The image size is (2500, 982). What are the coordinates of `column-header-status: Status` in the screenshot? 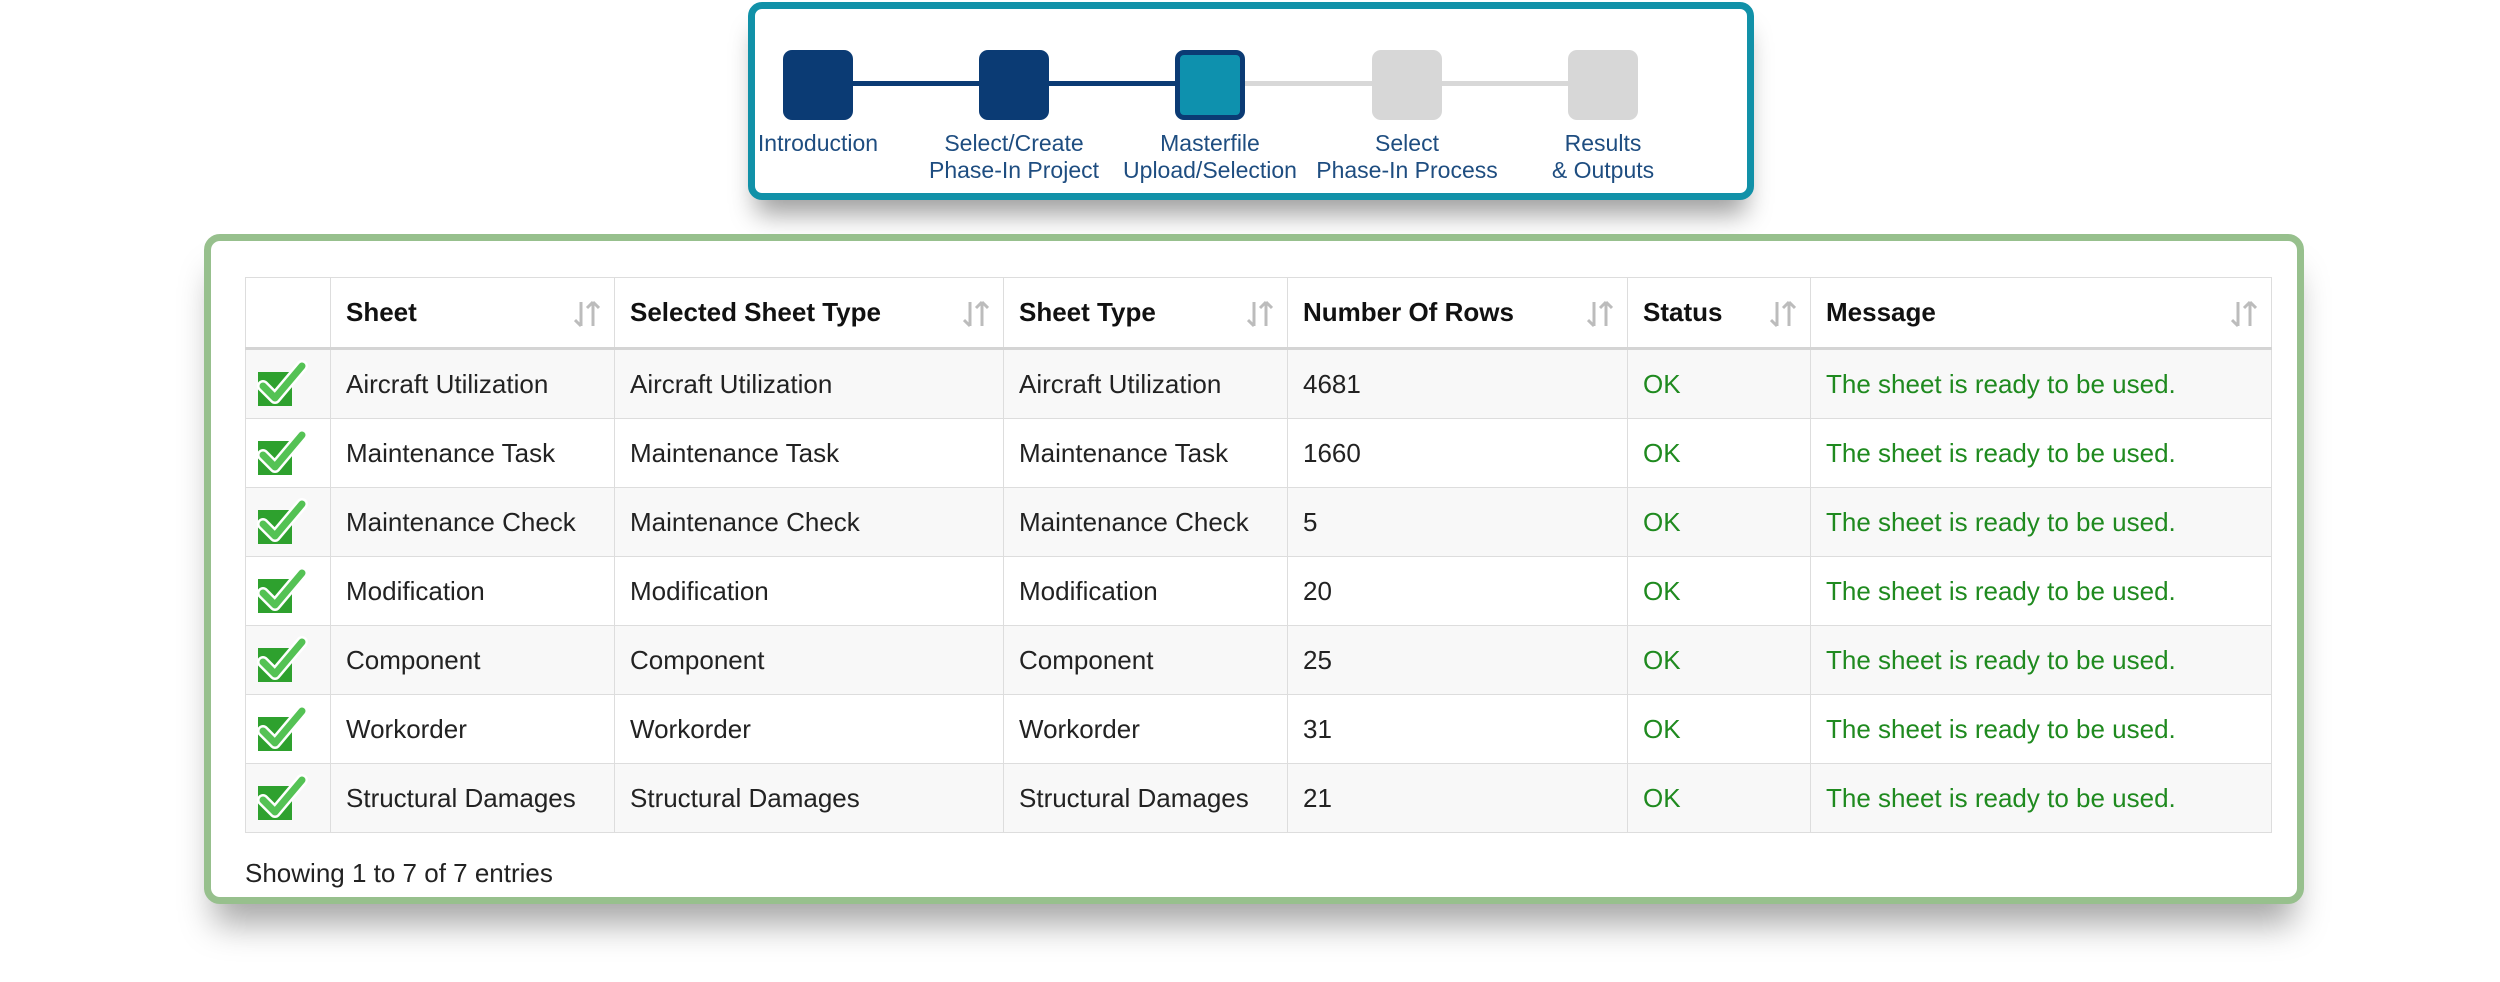 It's located at (1719, 313).